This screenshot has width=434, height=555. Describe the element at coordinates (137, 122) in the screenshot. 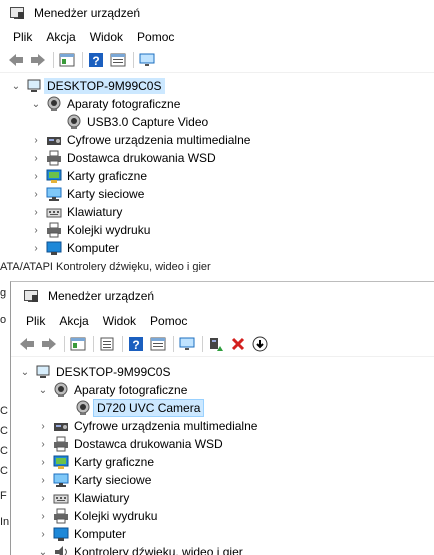

I see `tree-device-usb-capture: USB3.0 Capture Video` at that location.